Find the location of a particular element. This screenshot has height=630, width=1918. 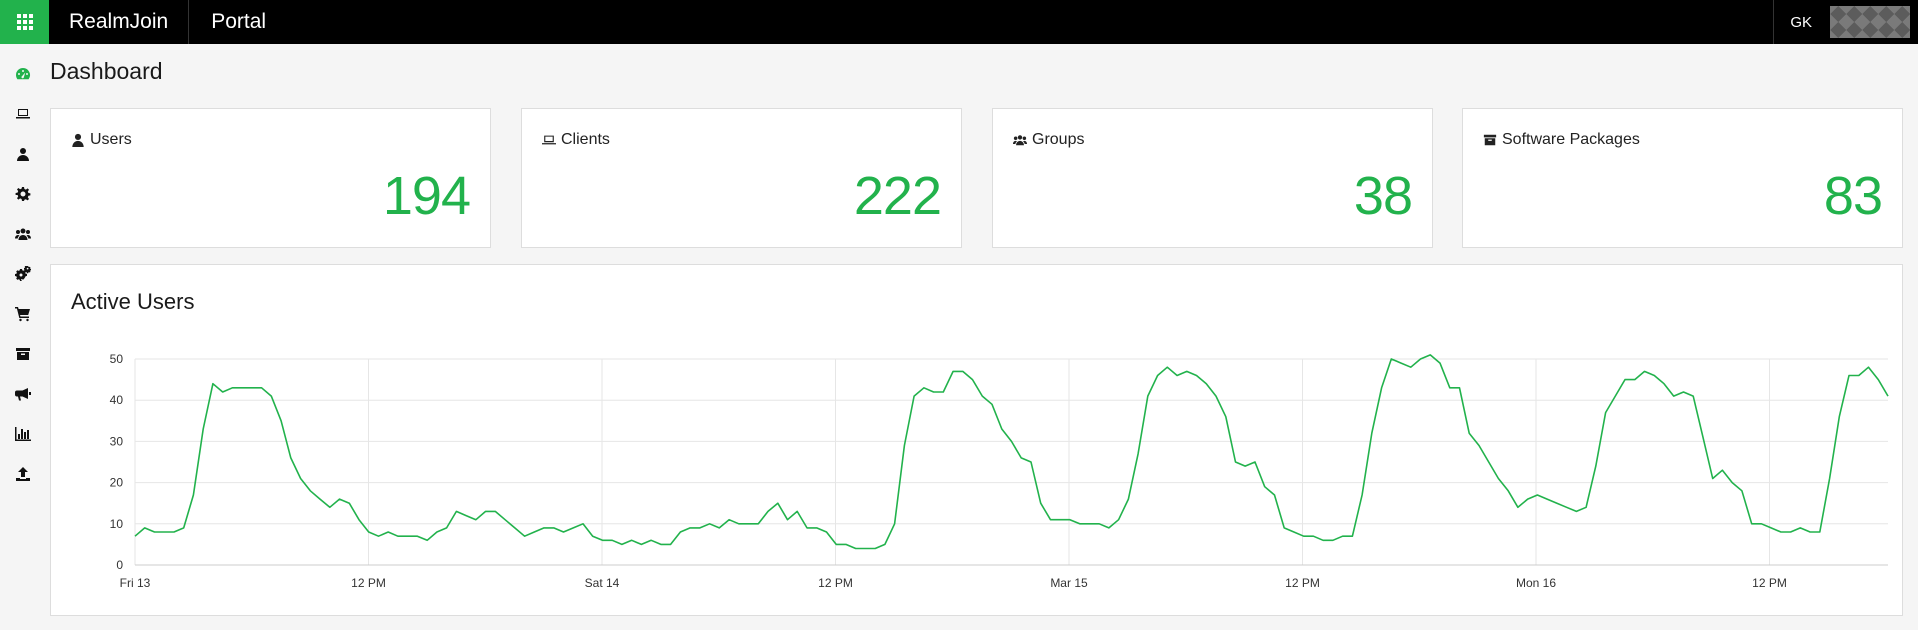

x-tick-label: Fri 13 is located at coordinates (135, 583).